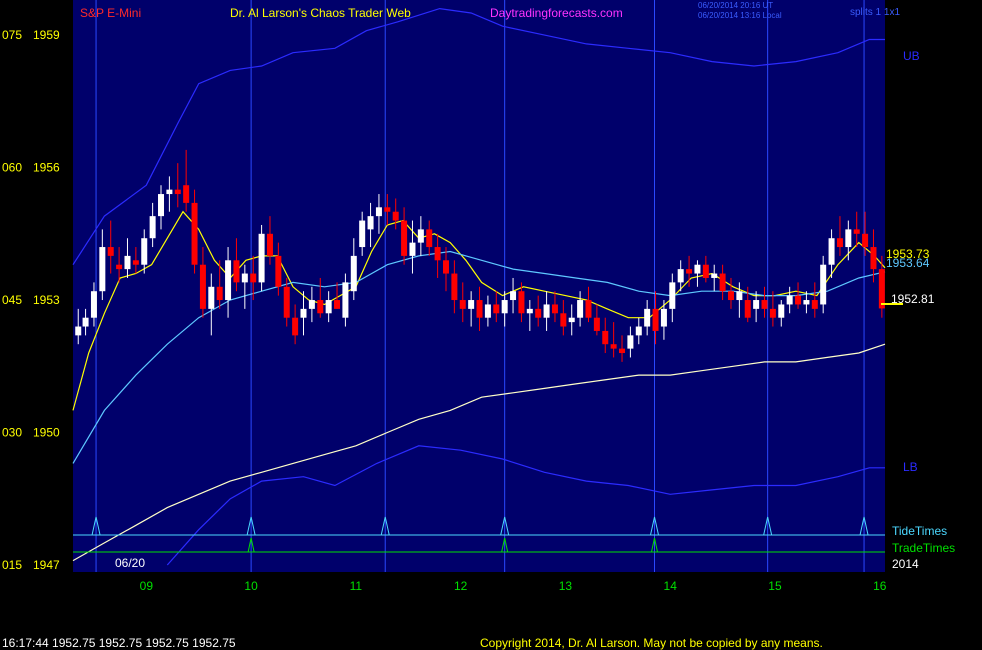 The height and width of the screenshot is (650, 982). Describe the element at coordinates (251, 586) in the screenshot. I see `x-tick-label: 10` at that location.